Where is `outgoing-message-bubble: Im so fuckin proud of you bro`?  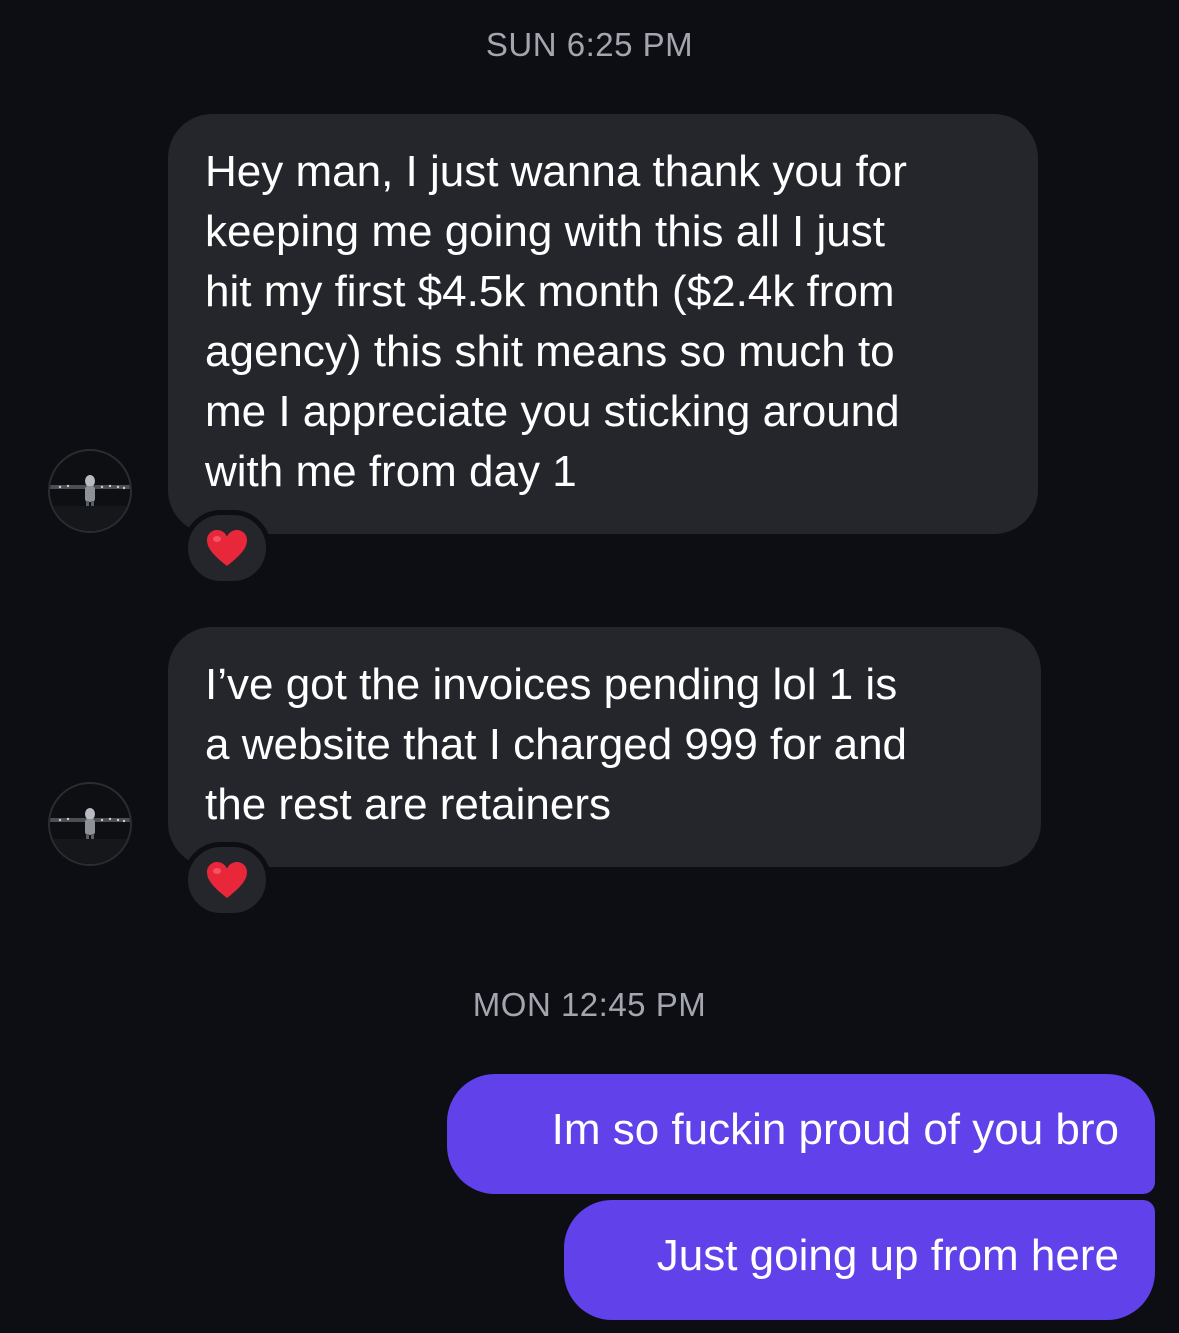
outgoing-message-bubble: Im so fuckin proud of you bro is located at coordinates (801, 1134).